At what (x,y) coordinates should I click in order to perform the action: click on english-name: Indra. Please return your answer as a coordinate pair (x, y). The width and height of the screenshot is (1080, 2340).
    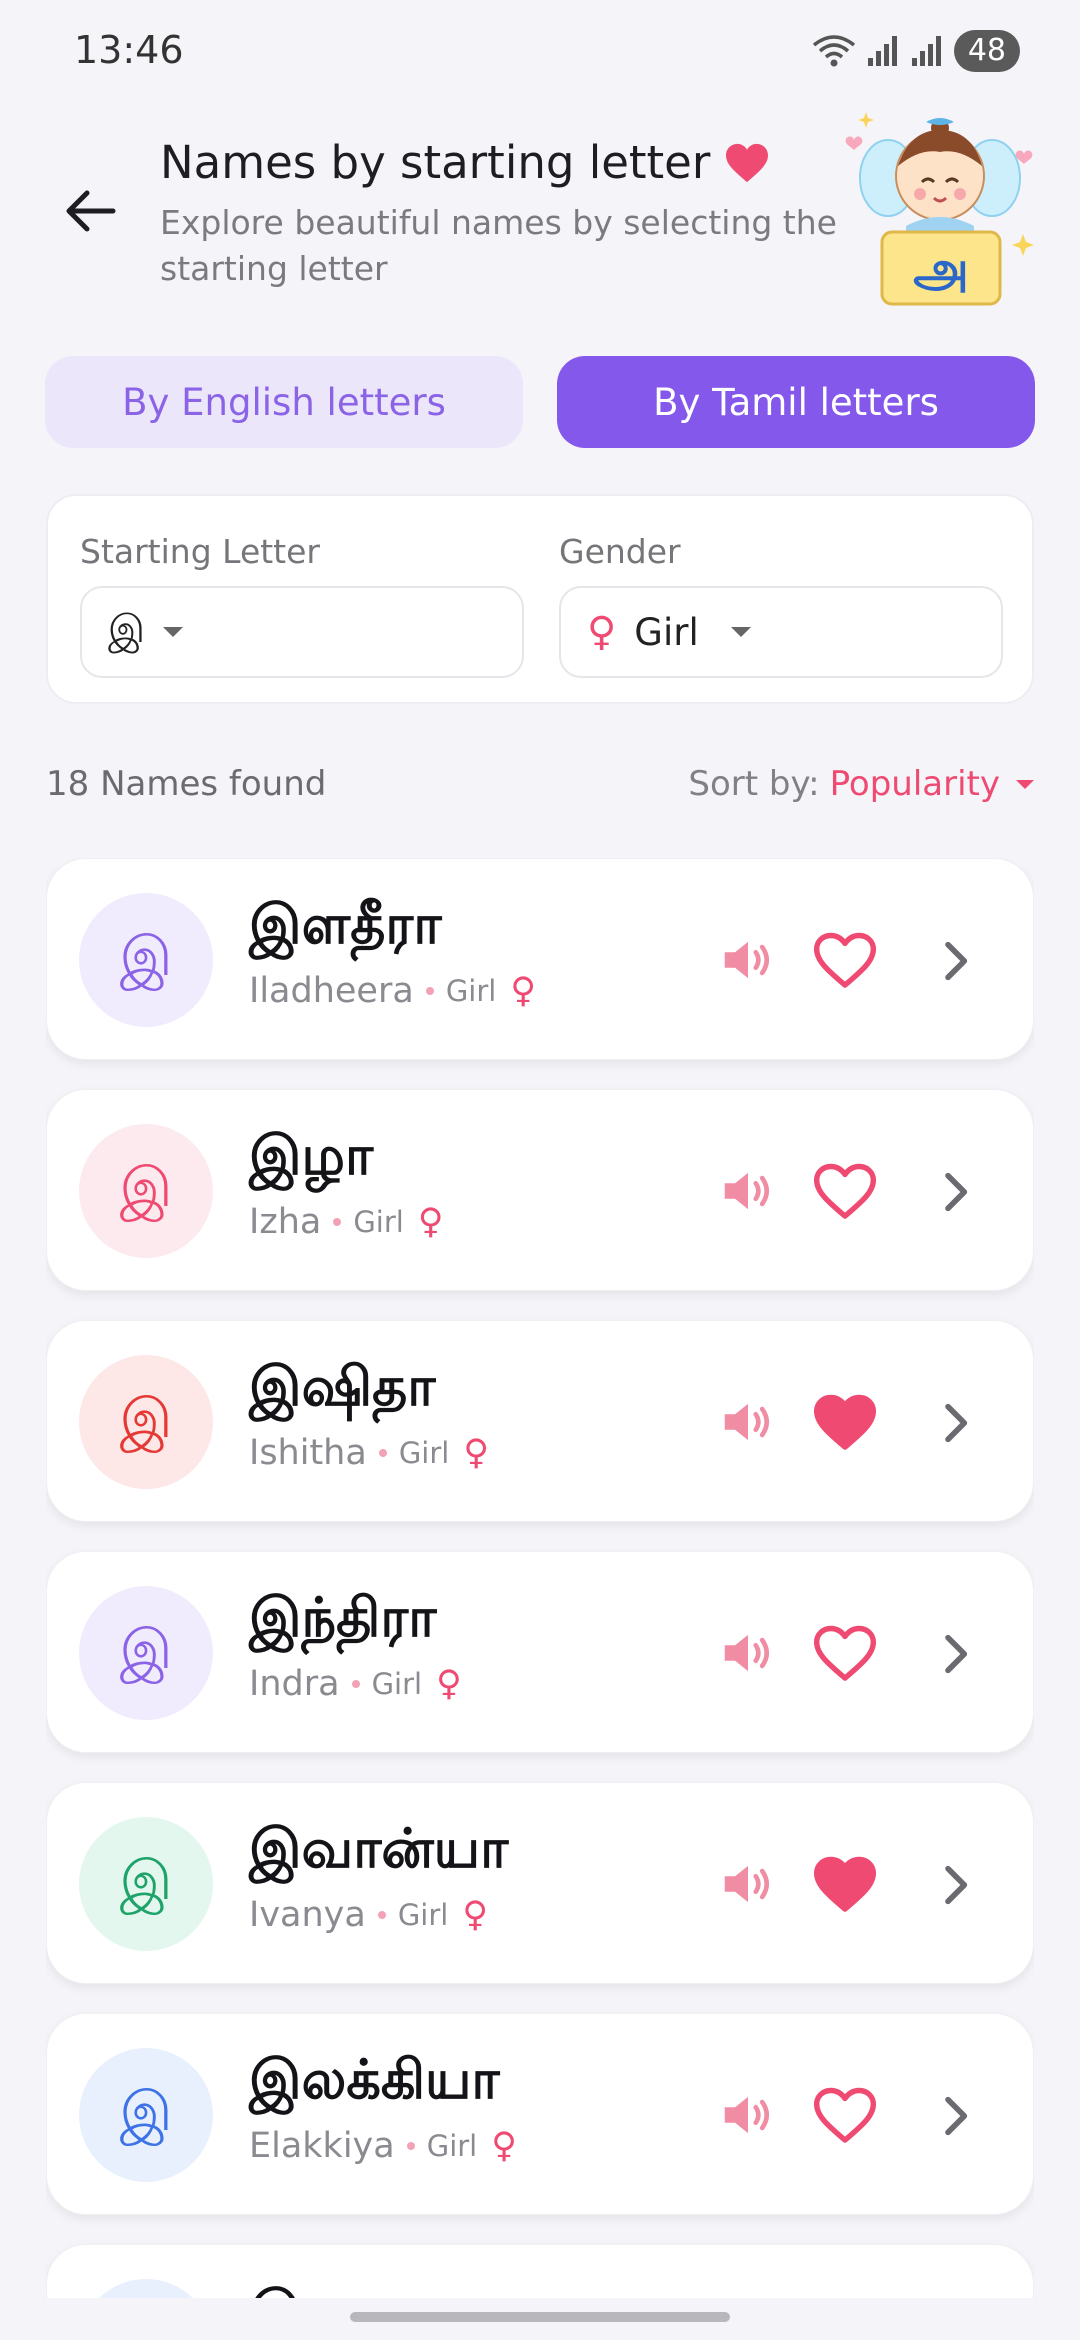
    Looking at the image, I should click on (294, 1684).